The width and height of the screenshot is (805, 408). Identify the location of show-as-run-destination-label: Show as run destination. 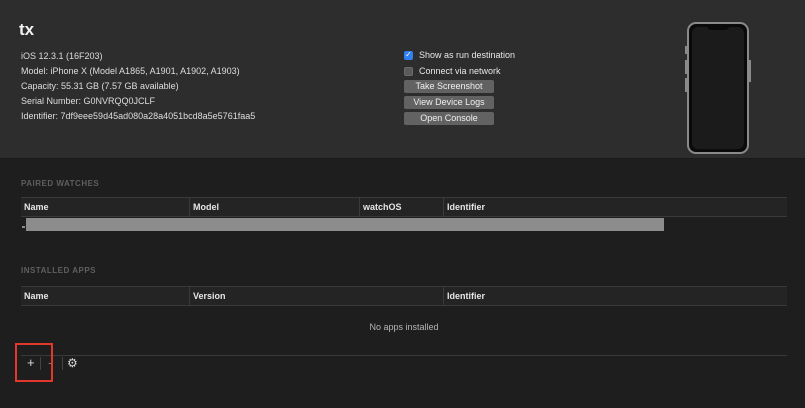
(467, 55).